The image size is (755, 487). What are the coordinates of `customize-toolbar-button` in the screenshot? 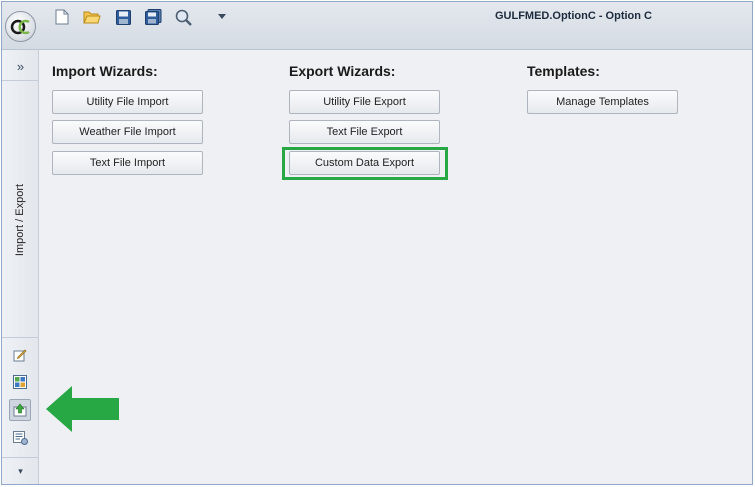 It's located at (222, 17).